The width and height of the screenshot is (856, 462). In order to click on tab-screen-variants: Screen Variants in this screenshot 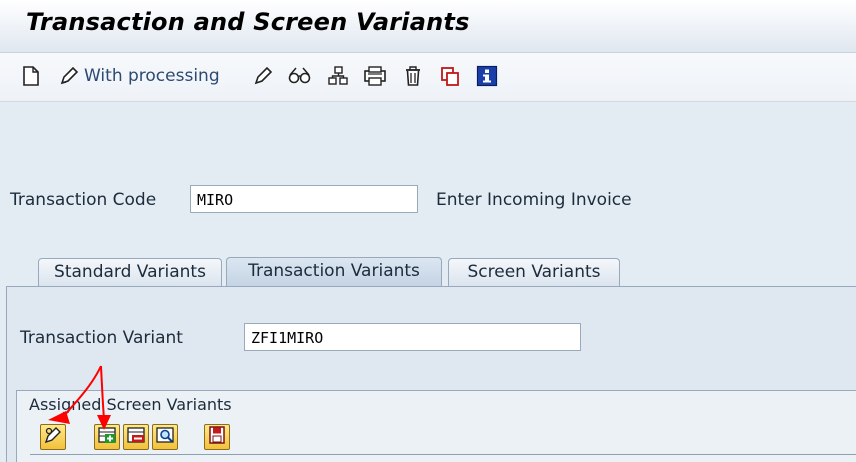, I will do `click(534, 272)`.